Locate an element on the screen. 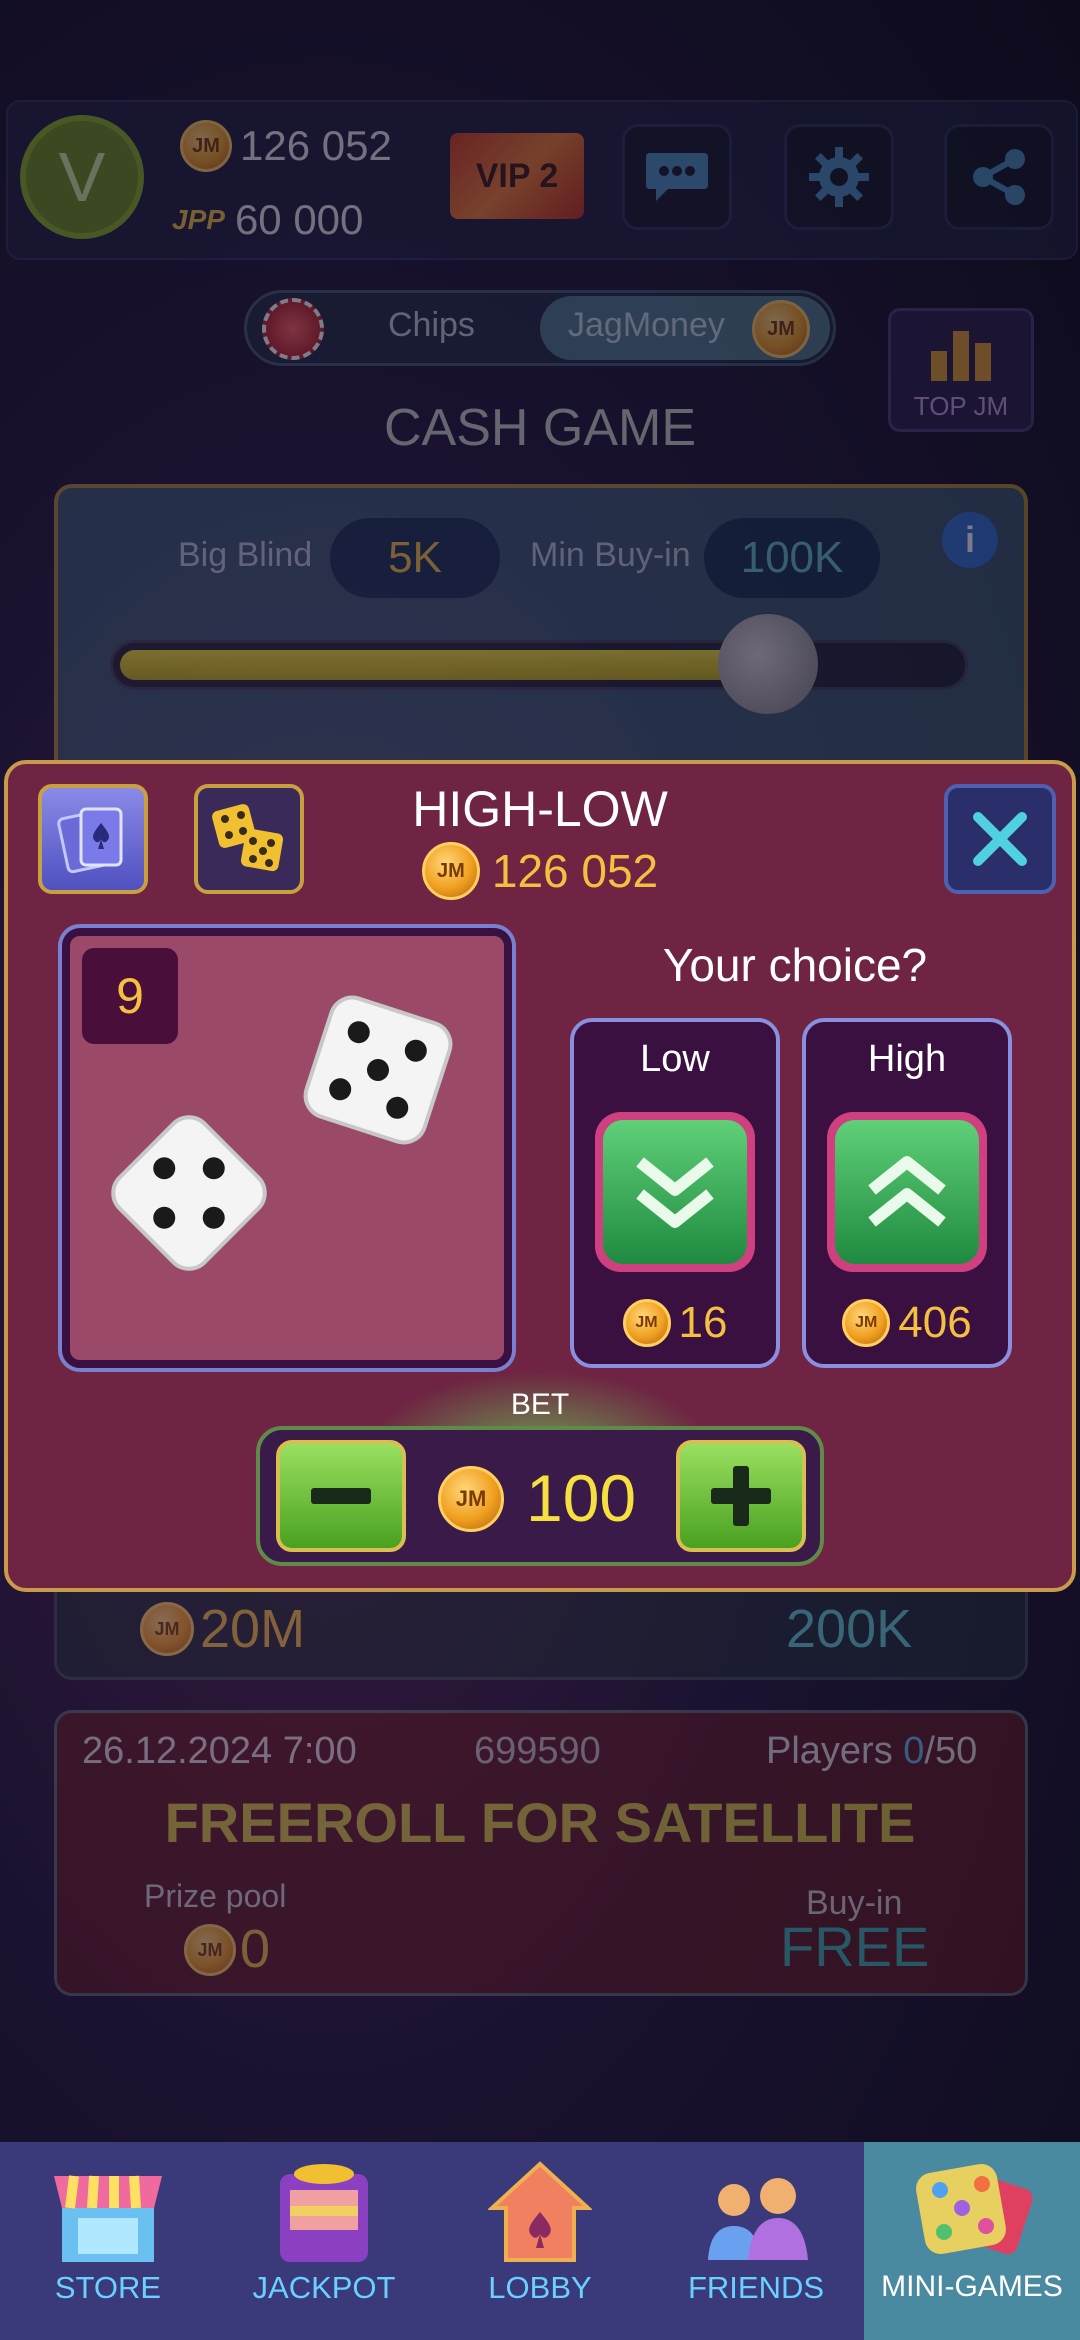  jm-balance-row: JM 126 052 is located at coordinates (286, 146).